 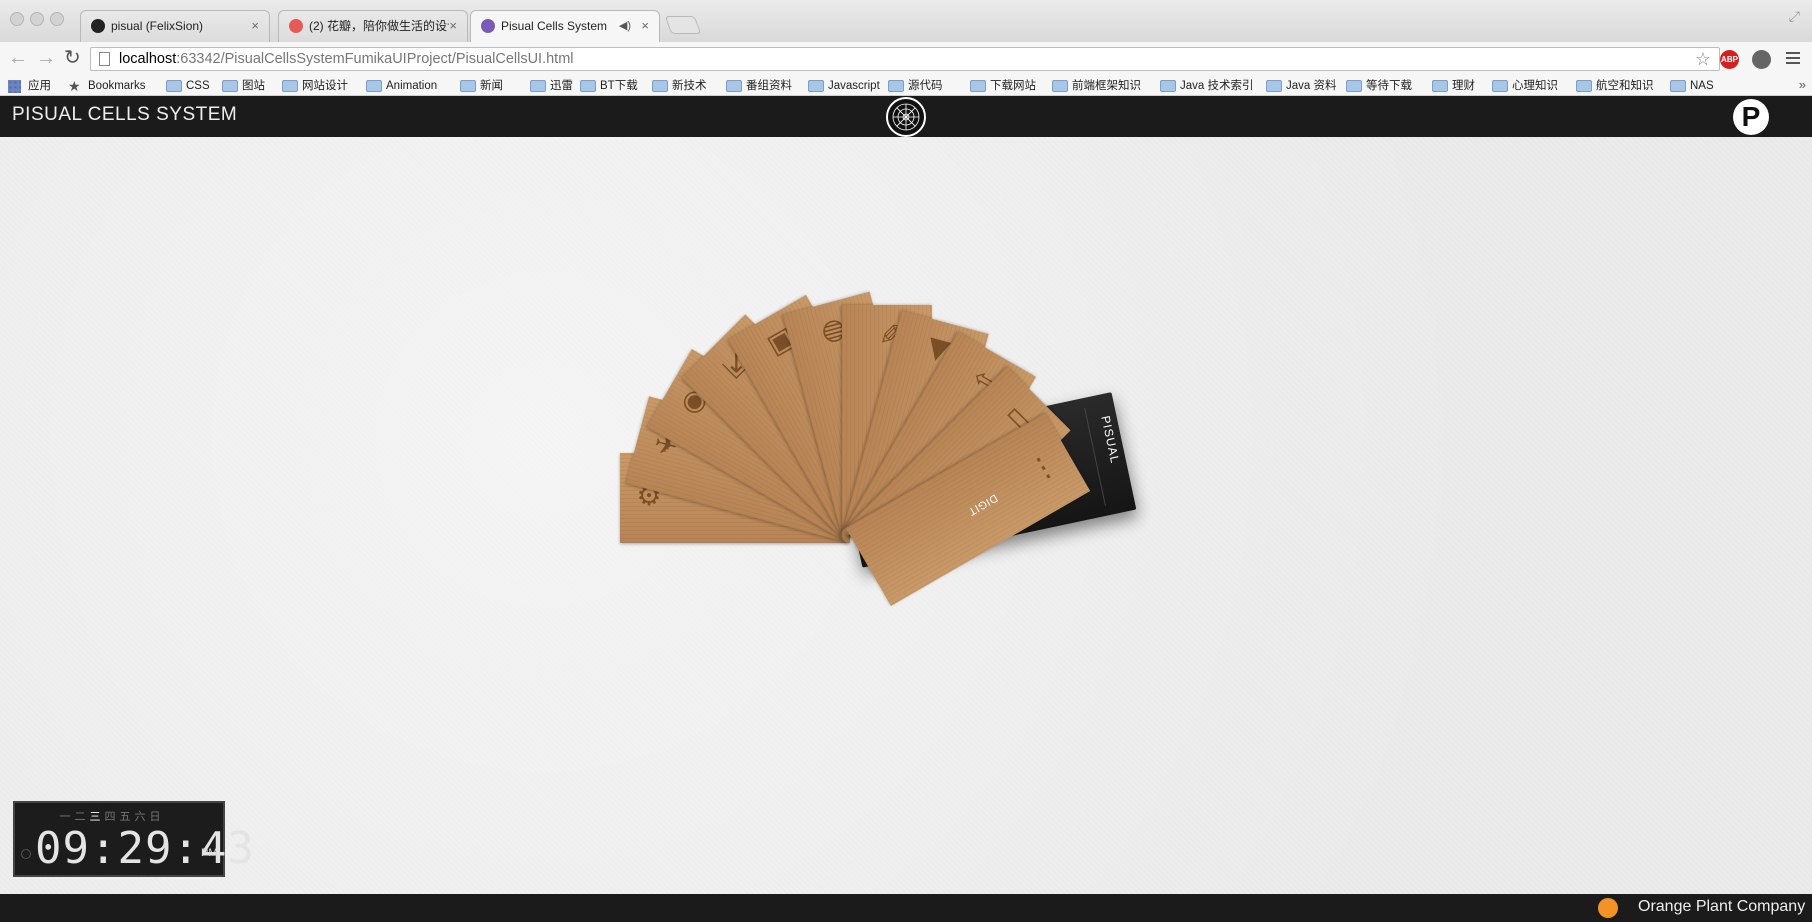 I want to click on speaker-icon: ◀), so click(x=624, y=26).